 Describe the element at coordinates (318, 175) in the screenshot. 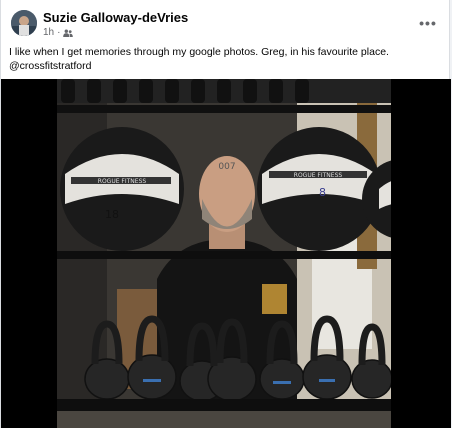

I see `ball-right-brand: ROGUE FITNESS` at that location.